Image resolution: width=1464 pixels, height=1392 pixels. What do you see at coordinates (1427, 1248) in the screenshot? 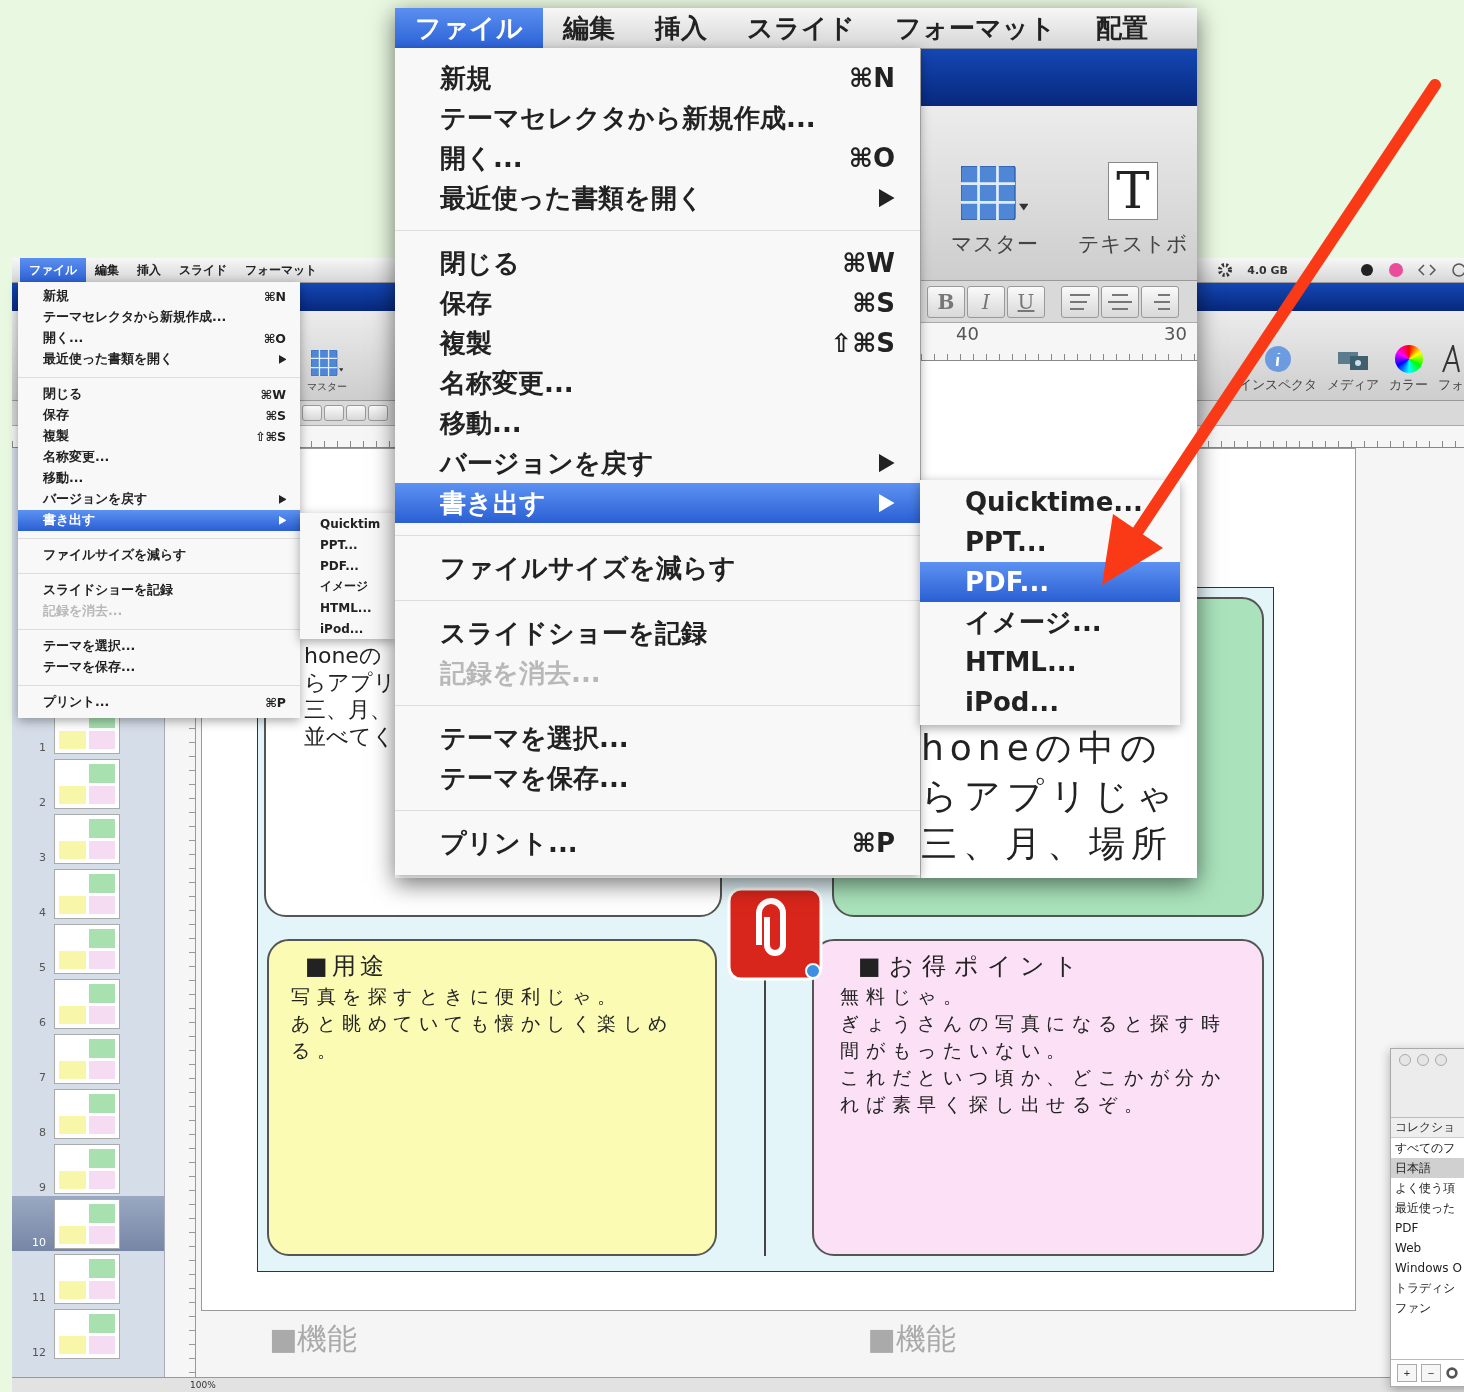
I see `collection-item: Web` at bounding box center [1427, 1248].